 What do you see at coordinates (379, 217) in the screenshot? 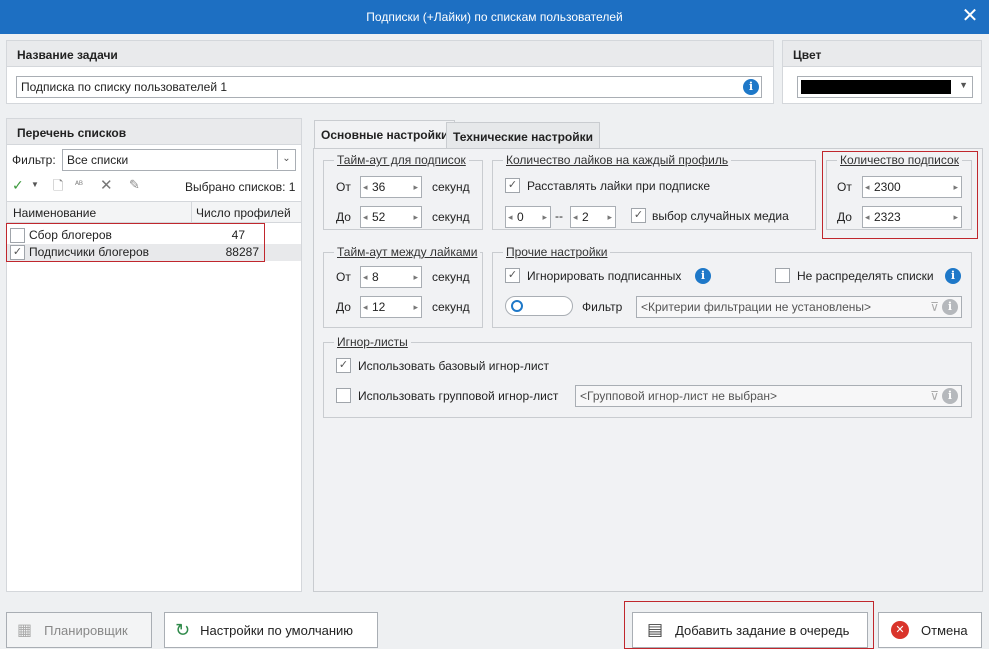
I see `timeout-subs-to-value: 52` at bounding box center [379, 217].